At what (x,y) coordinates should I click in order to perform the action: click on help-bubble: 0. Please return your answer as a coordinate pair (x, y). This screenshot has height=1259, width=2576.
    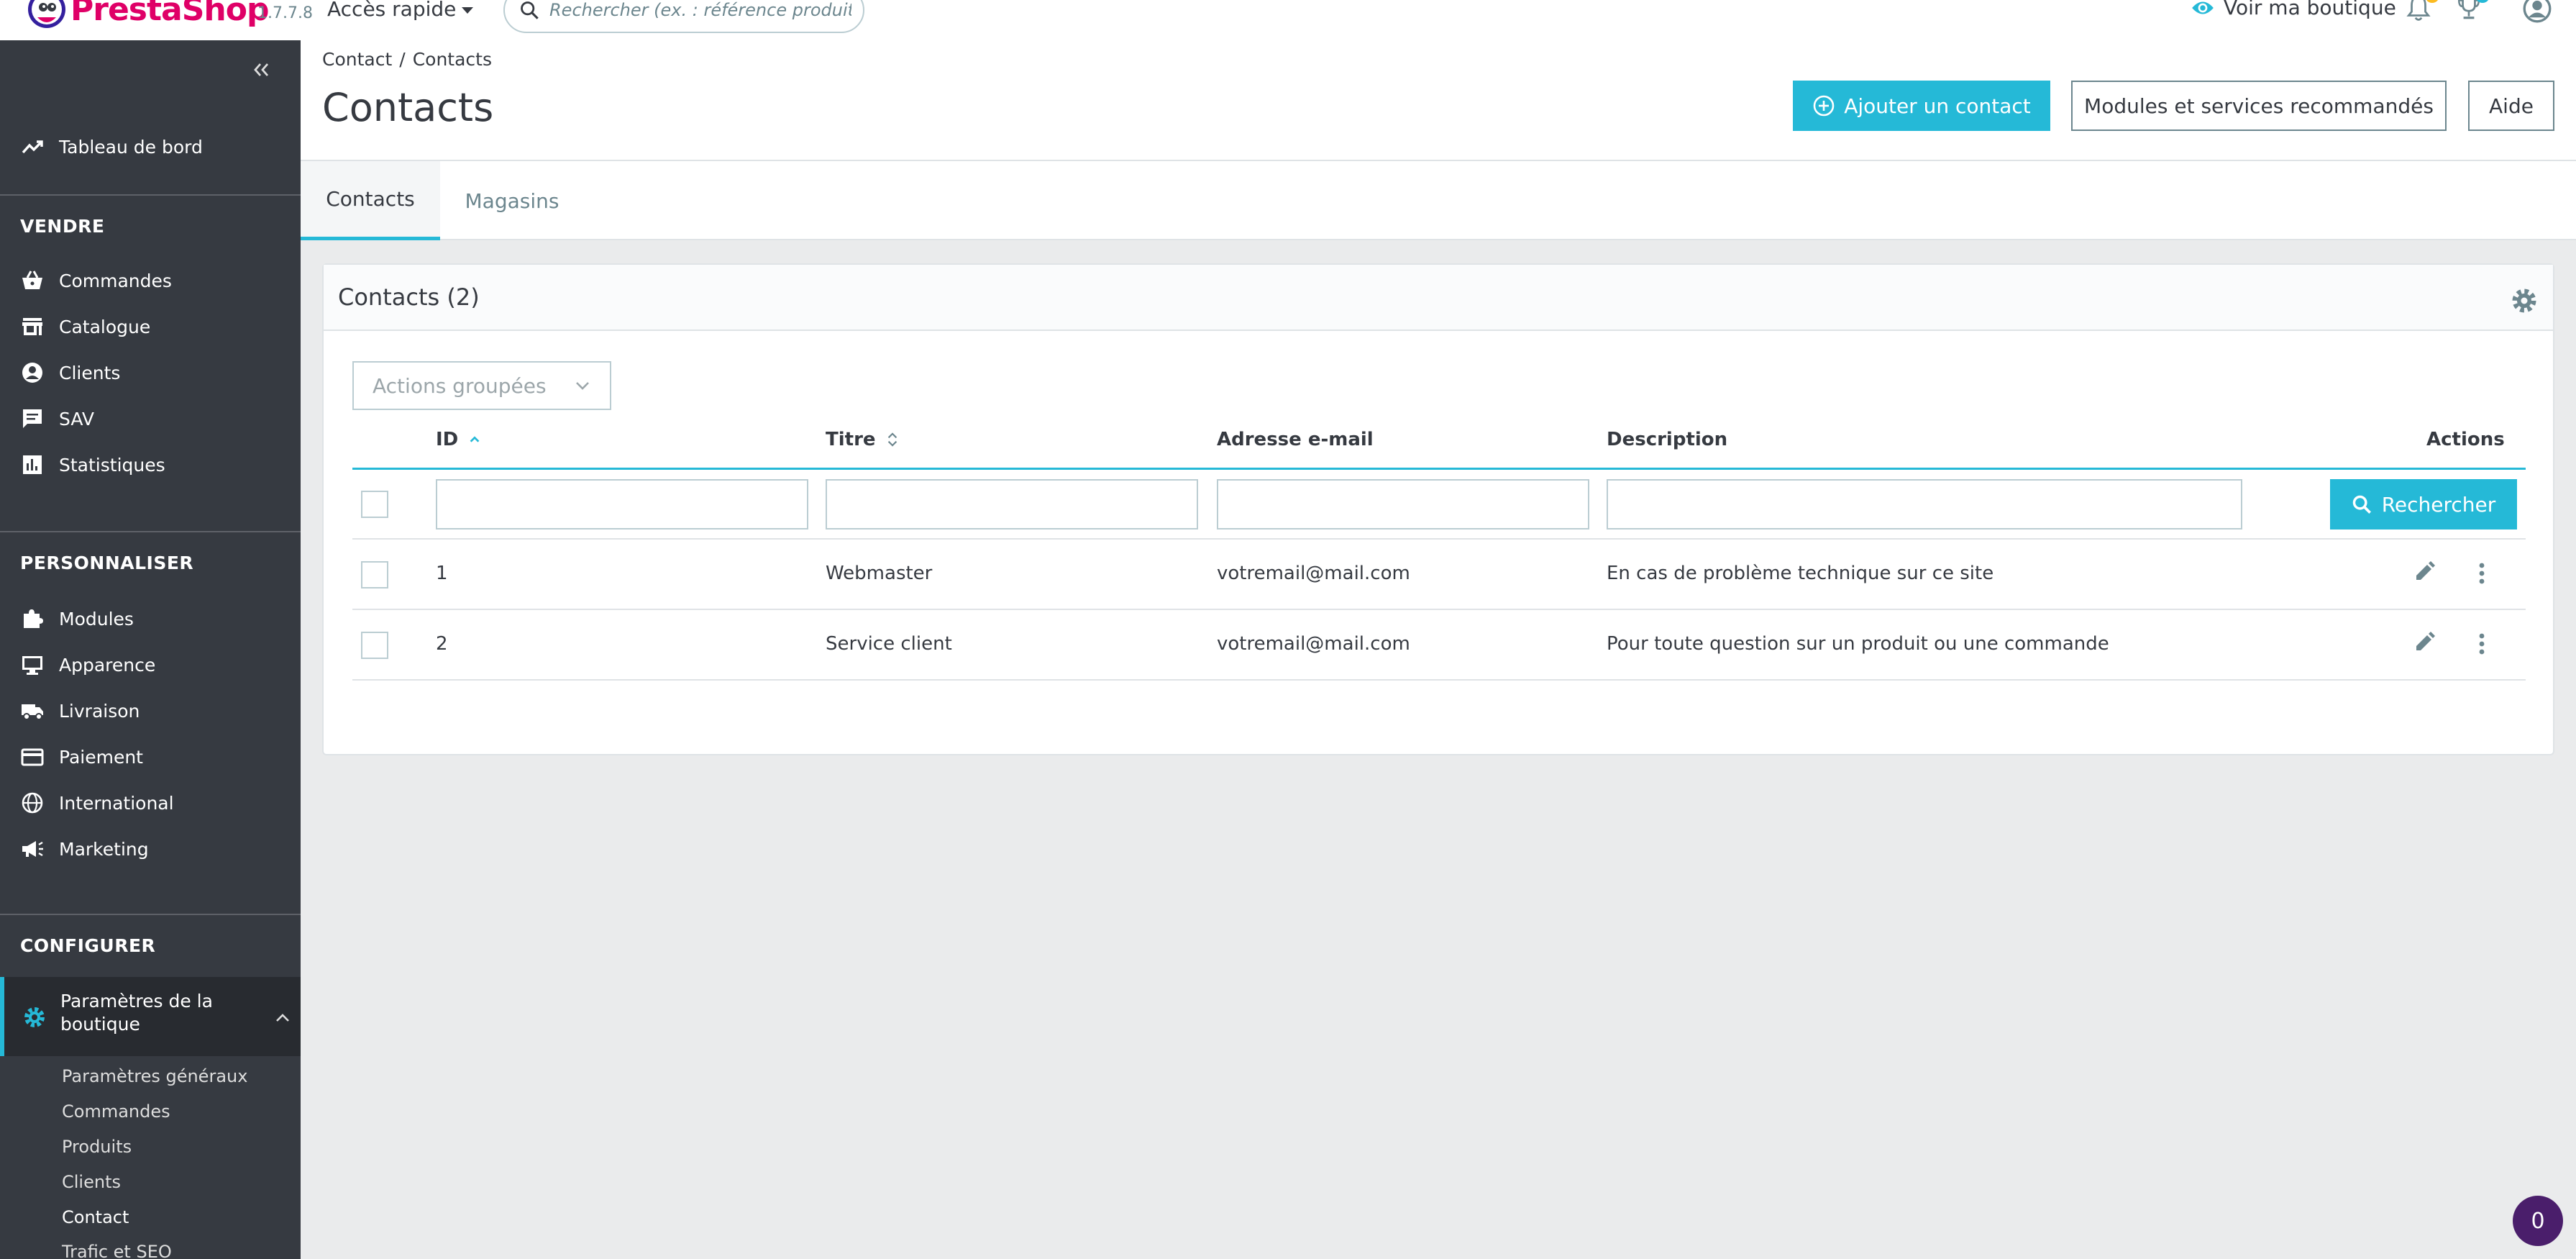
    Looking at the image, I should click on (2538, 1221).